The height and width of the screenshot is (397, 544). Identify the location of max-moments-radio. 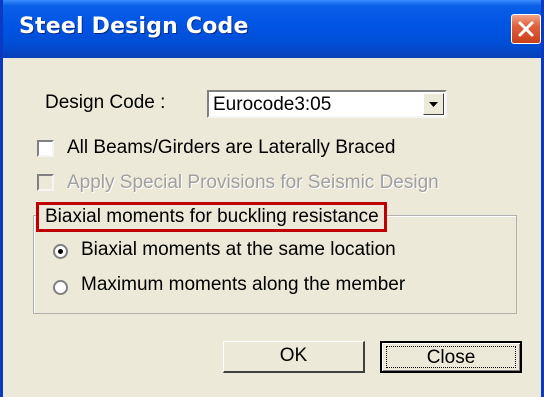
(60, 287).